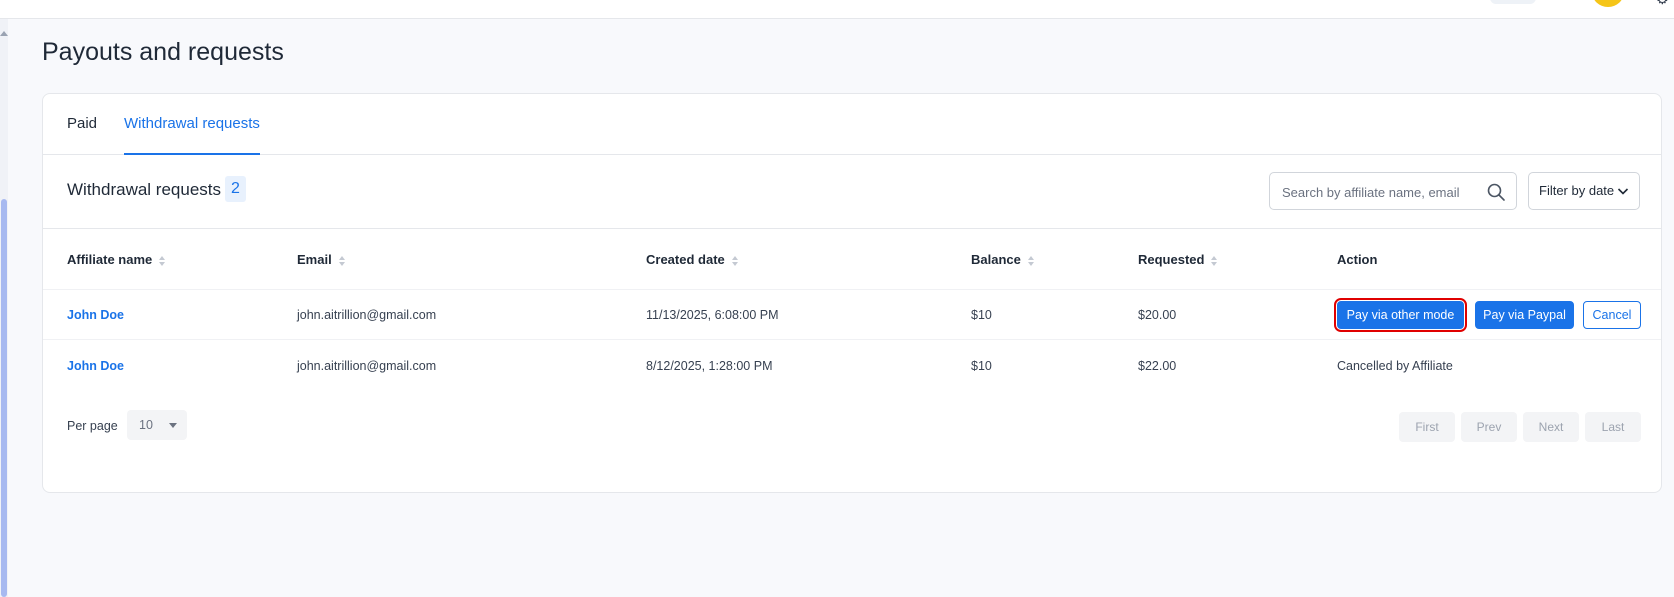 This screenshot has width=1674, height=597. Describe the element at coordinates (1400, 315) in the screenshot. I see `pay-via-other-mode-button: Pay via other mode` at that location.